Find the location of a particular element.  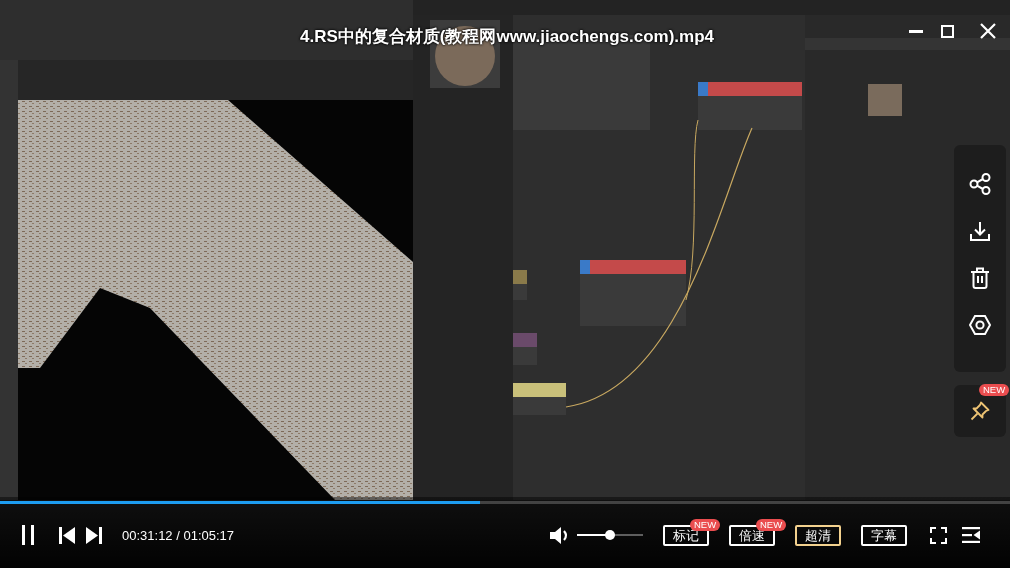

skip-forward-icon is located at coordinates (94, 535).